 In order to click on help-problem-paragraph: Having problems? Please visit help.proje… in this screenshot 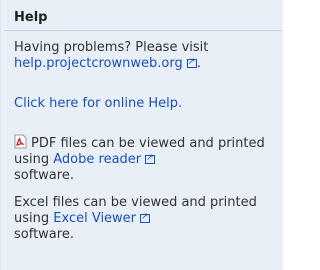, I will do `click(148, 56)`.